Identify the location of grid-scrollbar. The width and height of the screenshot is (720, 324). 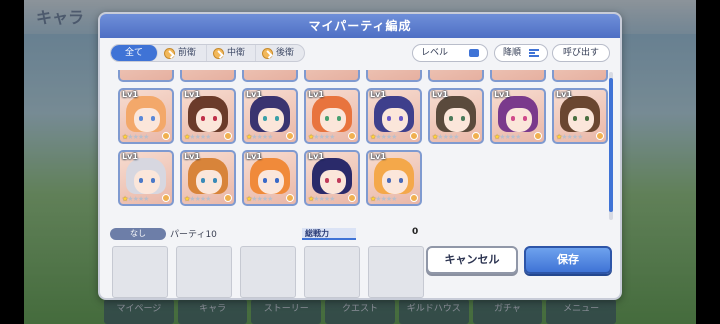
(611, 146).